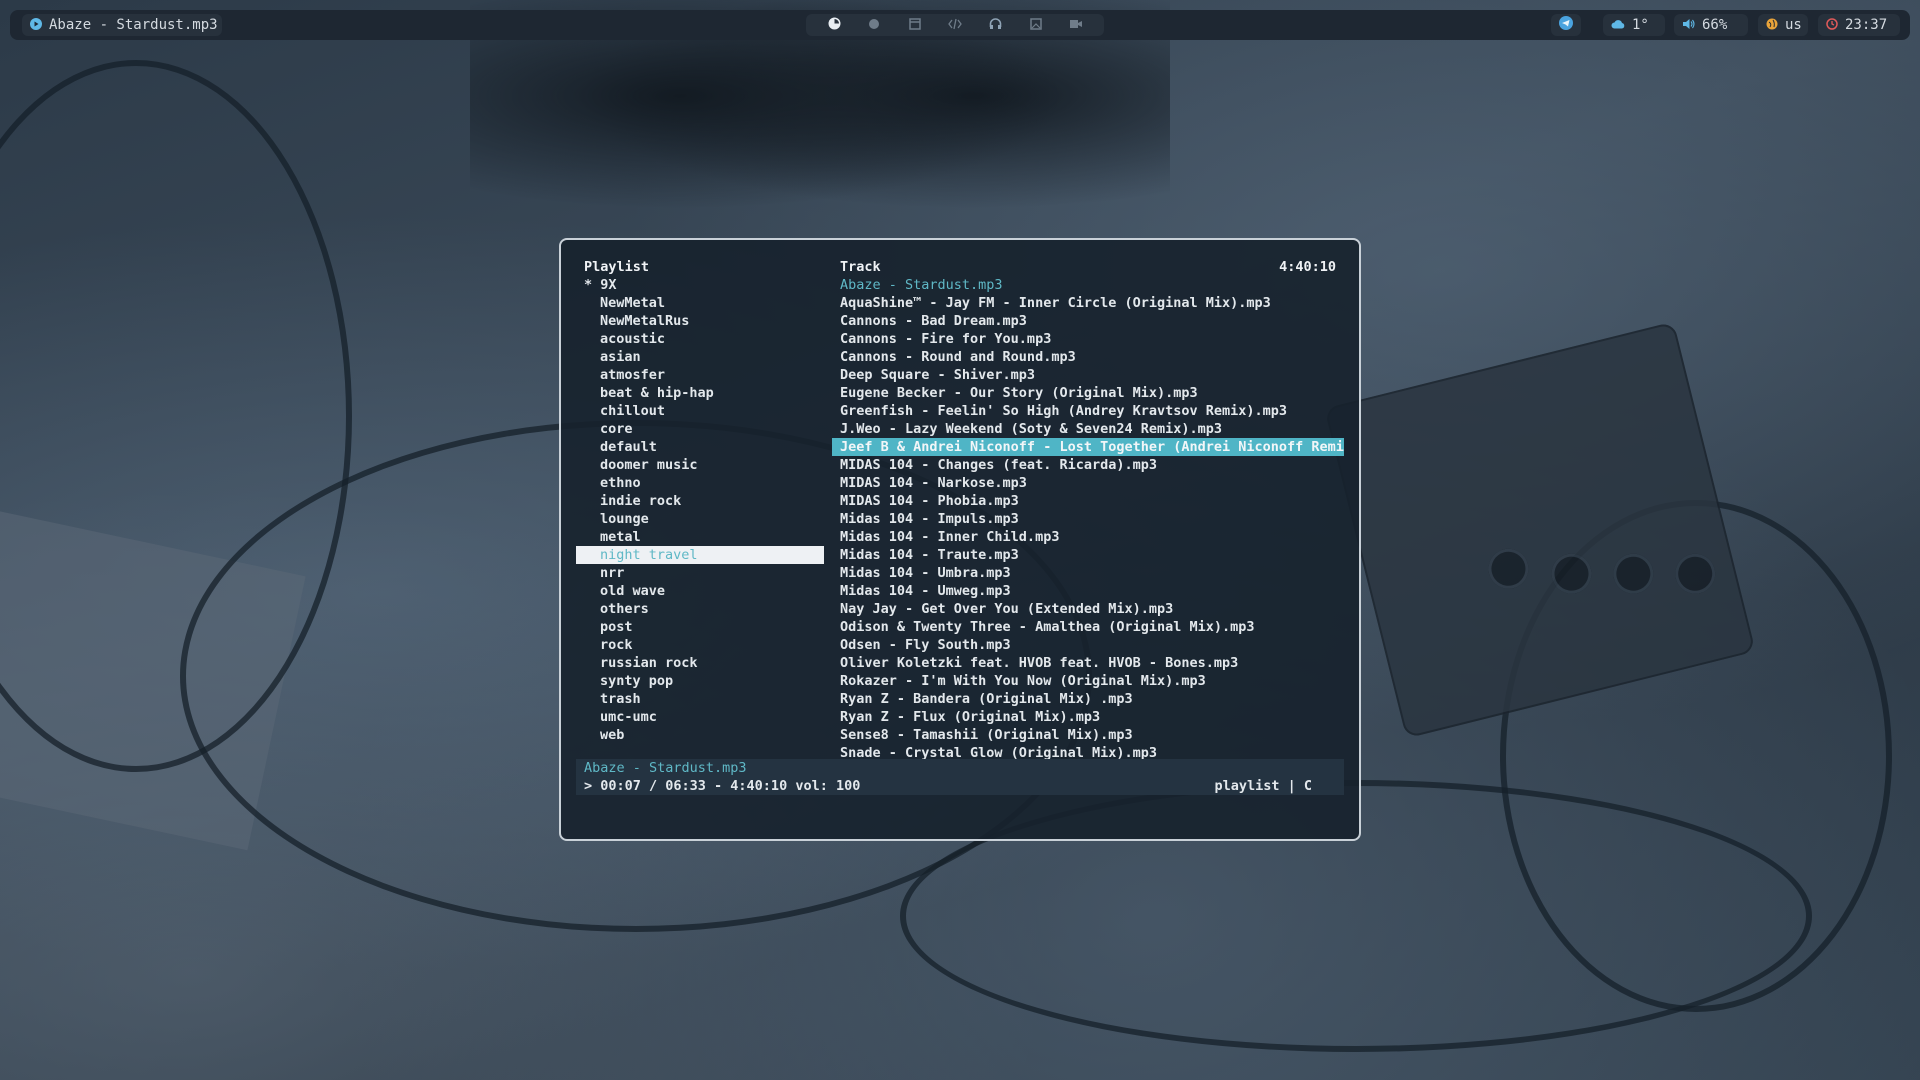 Image resolution: width=1920 pixels, height=1080 pixels. I want to click on track-item: Odsen - Fly South.mp3, so click(1088, 645).